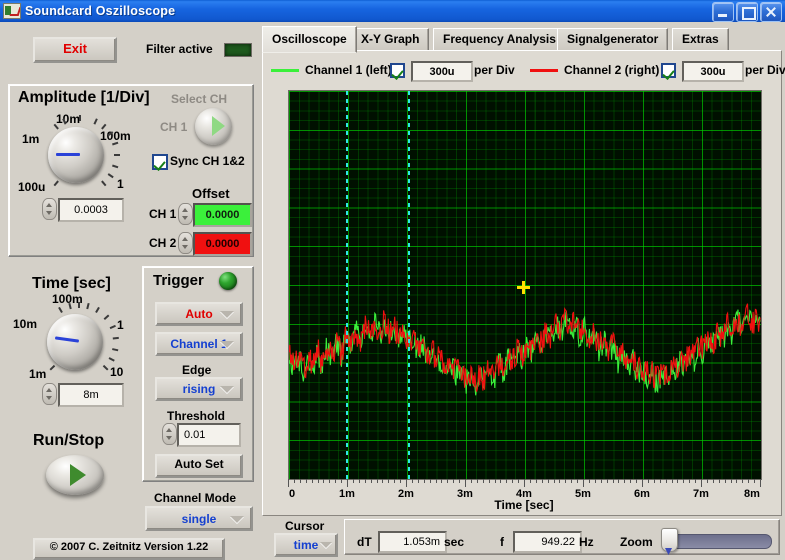 This screenshot has width=785, height=560. Describe the element at coordinates (32, 187) in the screenshot. I see `amp-knob-label-100u: 100u` at that location.